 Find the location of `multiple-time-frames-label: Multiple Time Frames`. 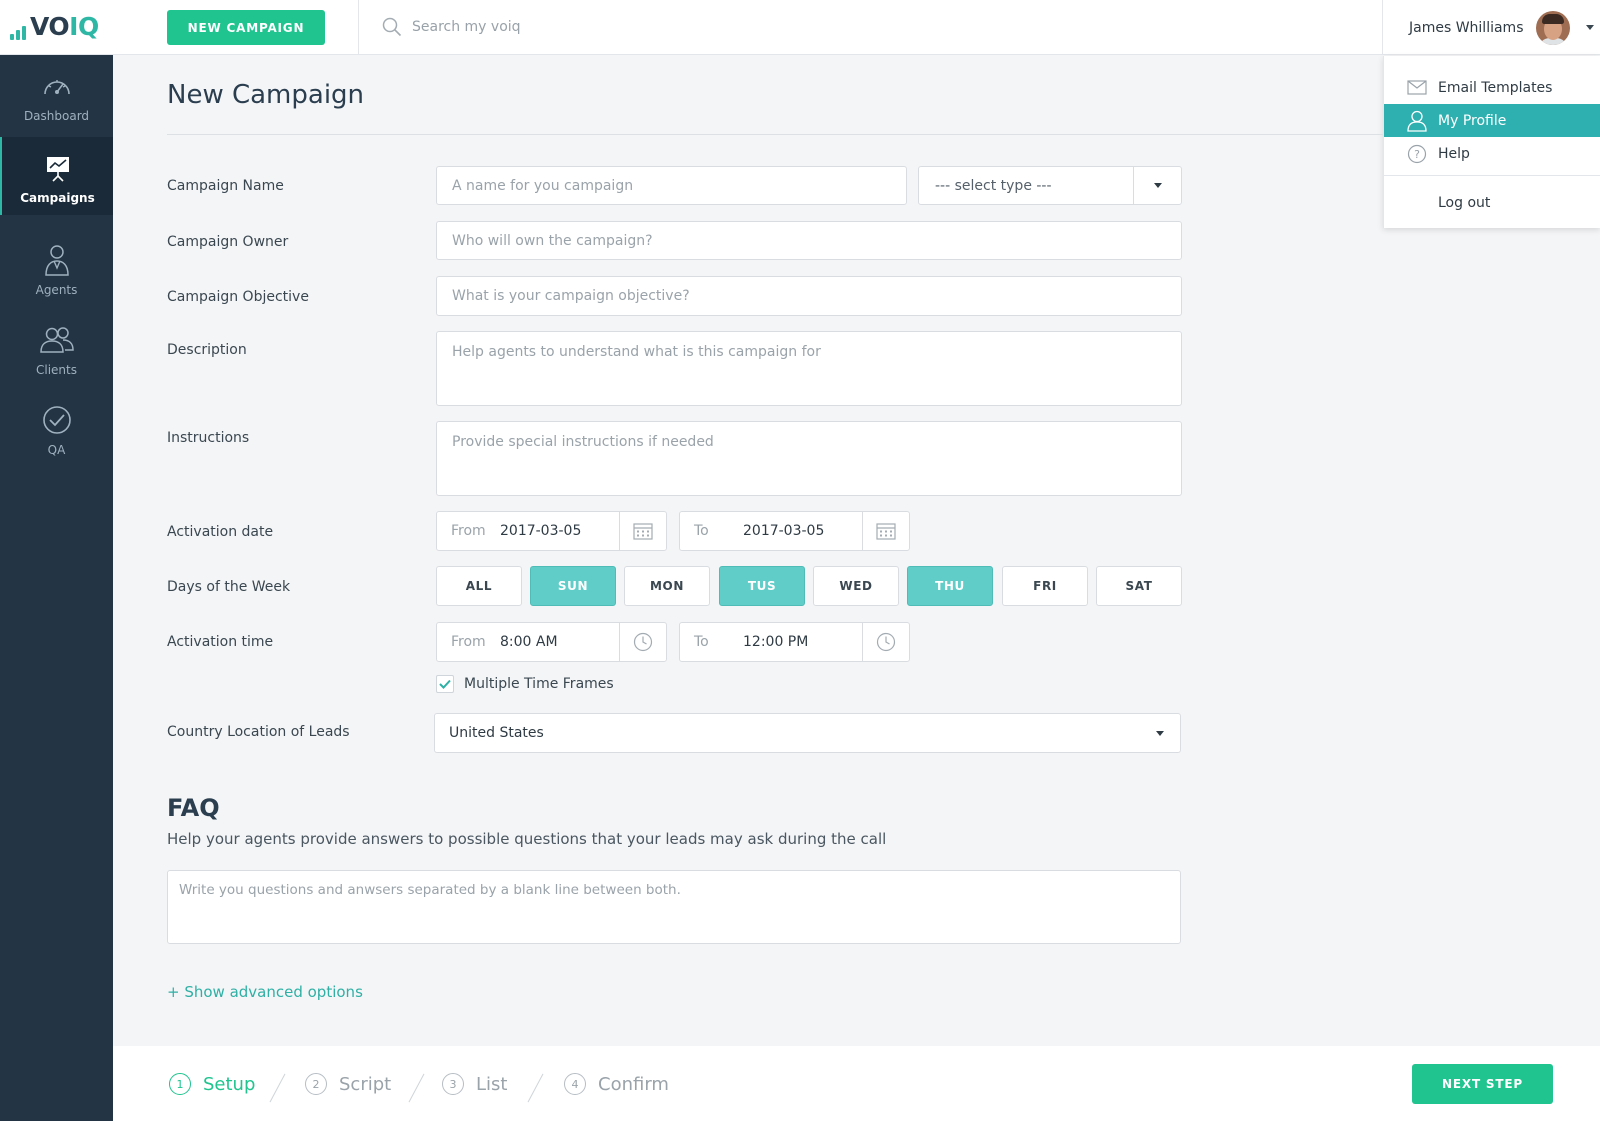

multiple-time-frames-label: Multiple Time Frames is located at coordinates (539, 684).